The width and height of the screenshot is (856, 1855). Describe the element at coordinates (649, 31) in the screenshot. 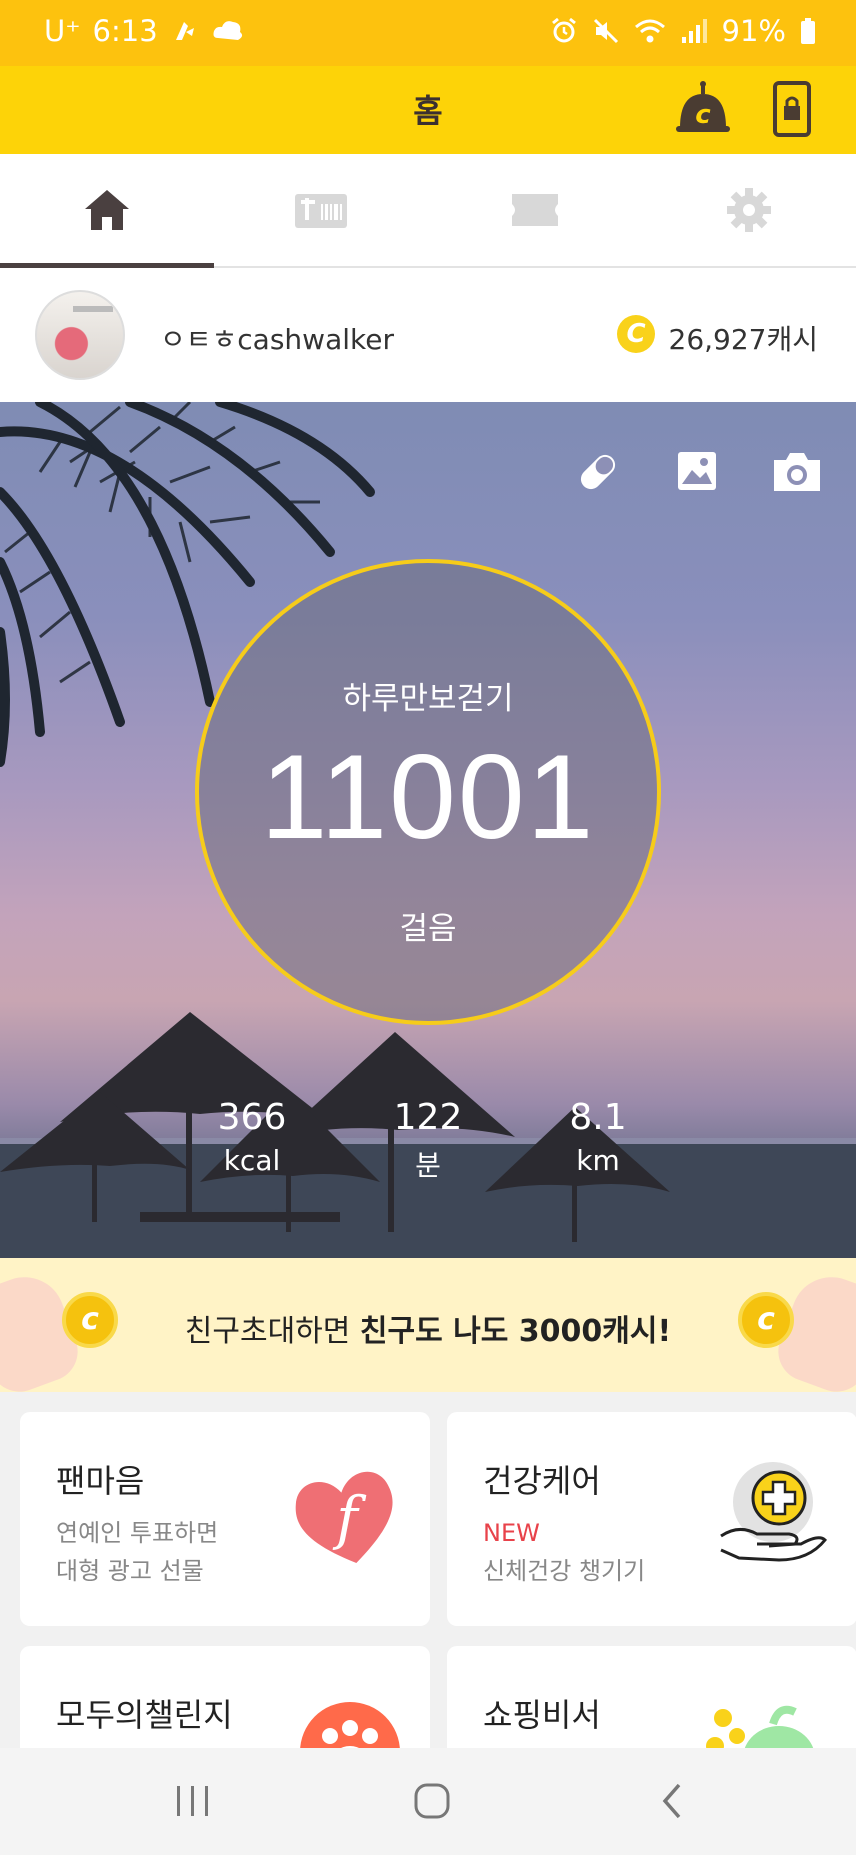

I see `wifi-icon` at that location.